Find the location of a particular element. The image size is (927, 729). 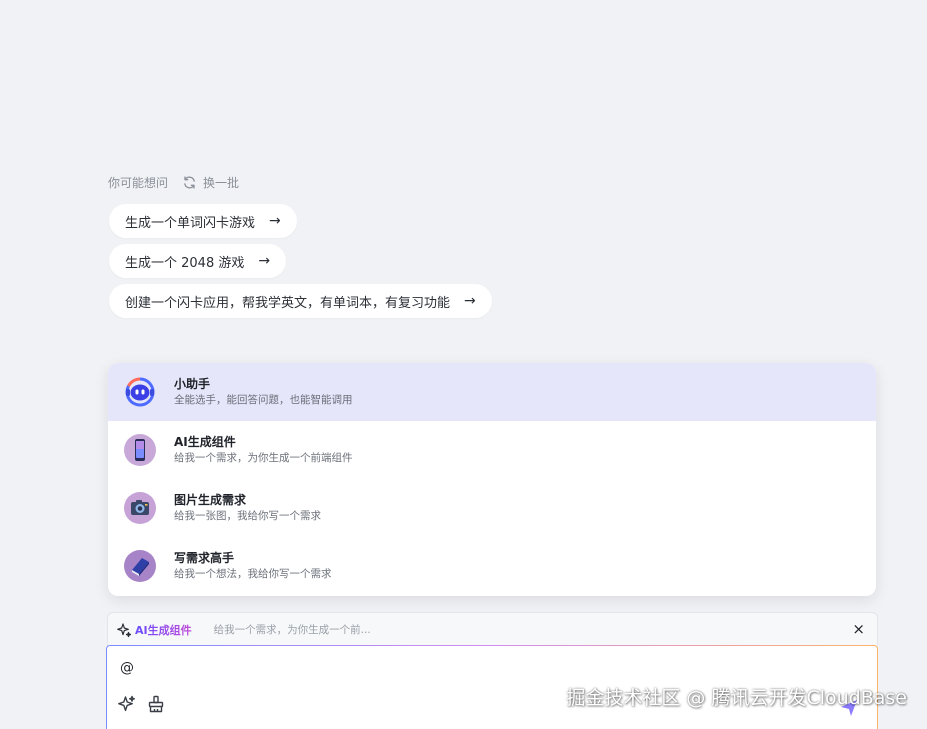

selected-agent-name: AI生成组件 is located at coordinates (163, 630).